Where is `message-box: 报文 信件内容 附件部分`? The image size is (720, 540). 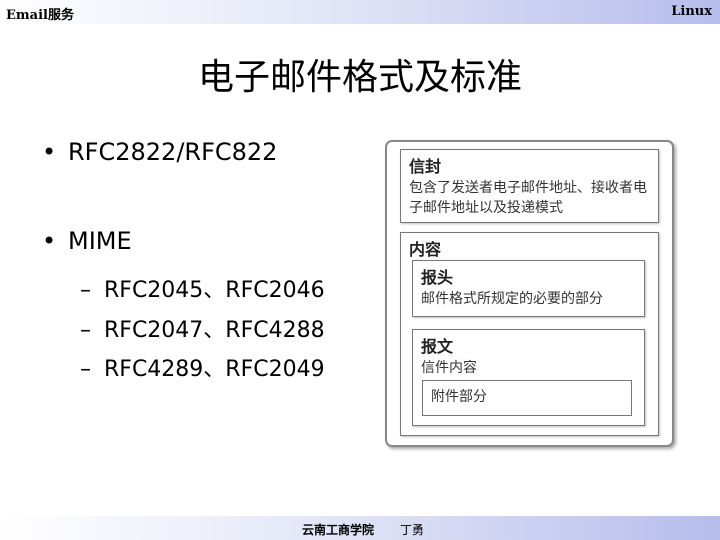 message-box: 报文 信件内容 附件部分 is located at coordinates (528, 377).